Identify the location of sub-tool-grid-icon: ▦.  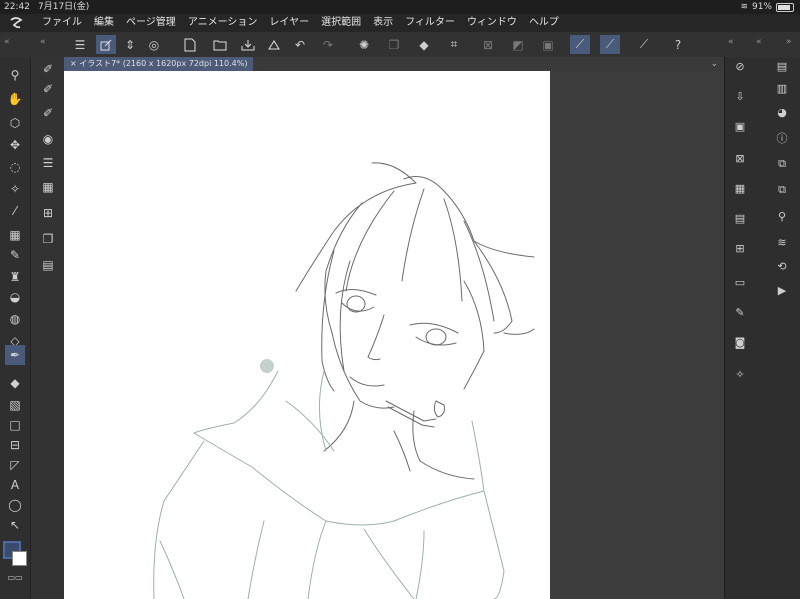
(48, 187).